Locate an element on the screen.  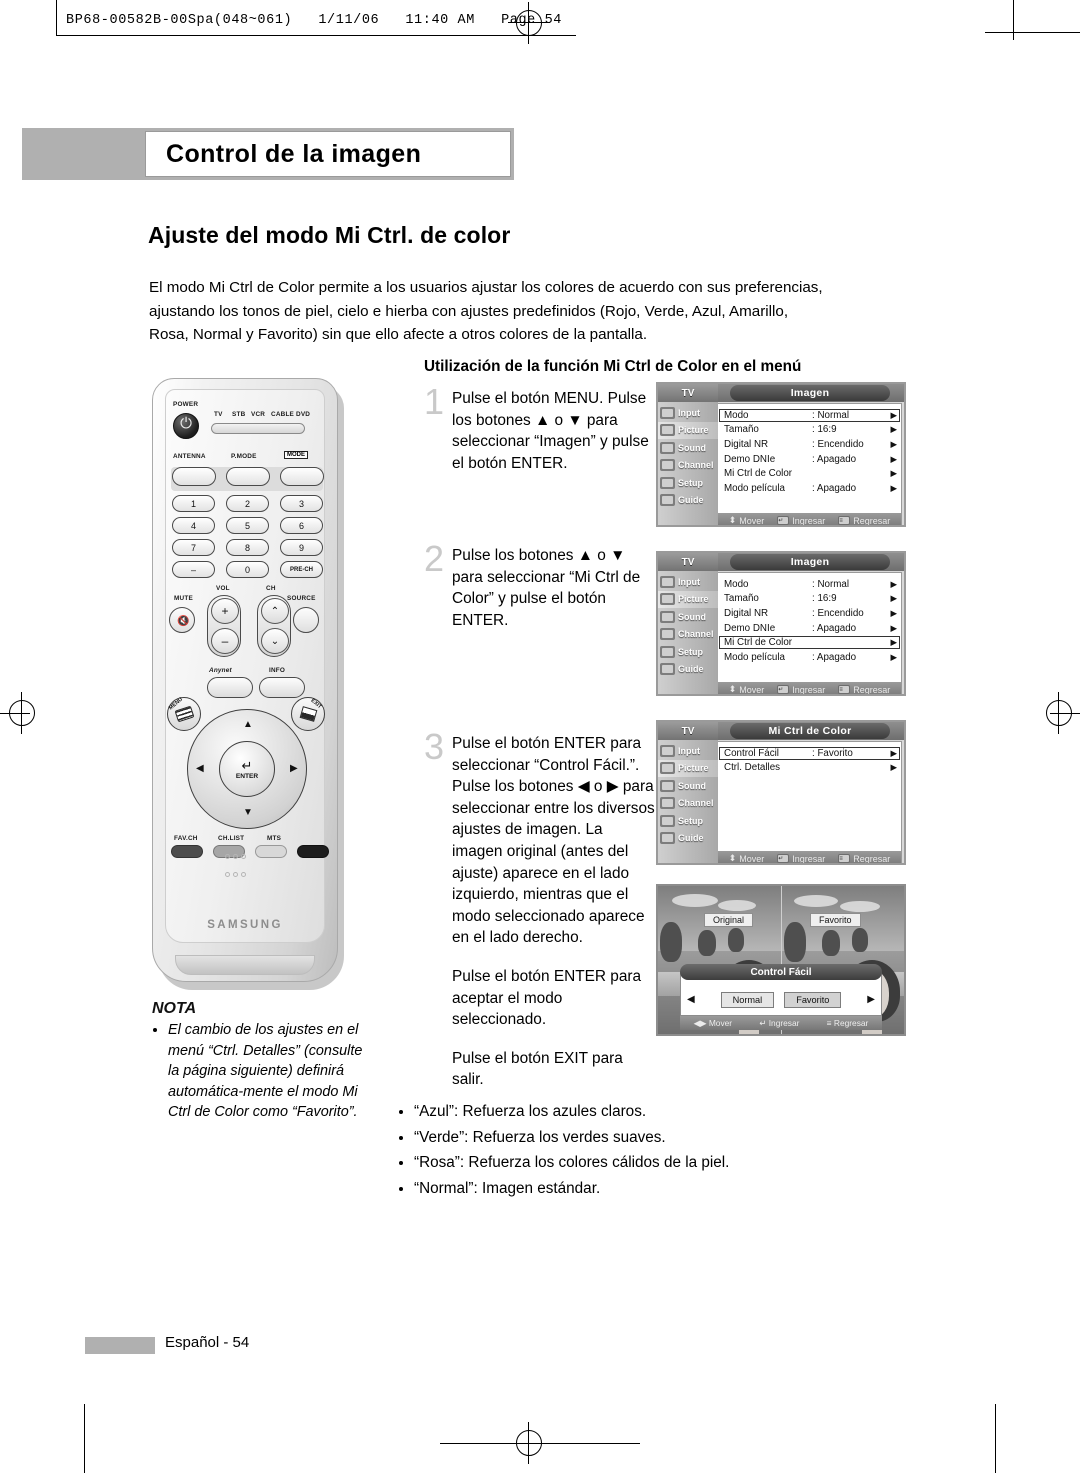
key-3: 3 is located at coordinates (301, 503).